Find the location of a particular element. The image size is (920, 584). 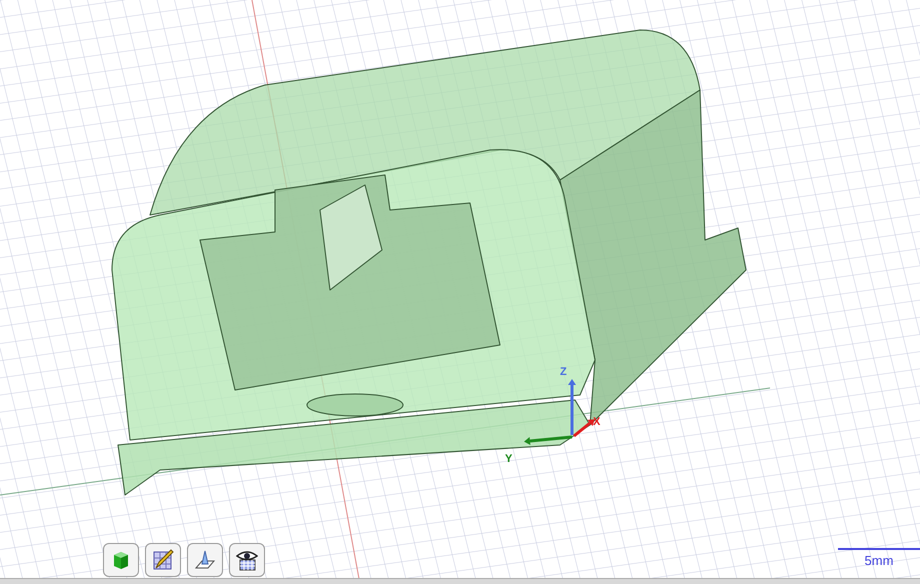

plane-icon is located at coordinates (205, 560).